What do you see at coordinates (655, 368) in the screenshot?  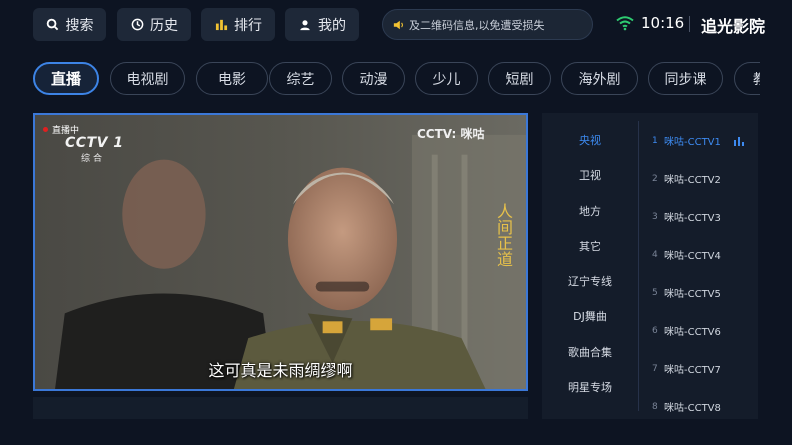 I see `channel-number: 7` at bounding box center [655, 368].